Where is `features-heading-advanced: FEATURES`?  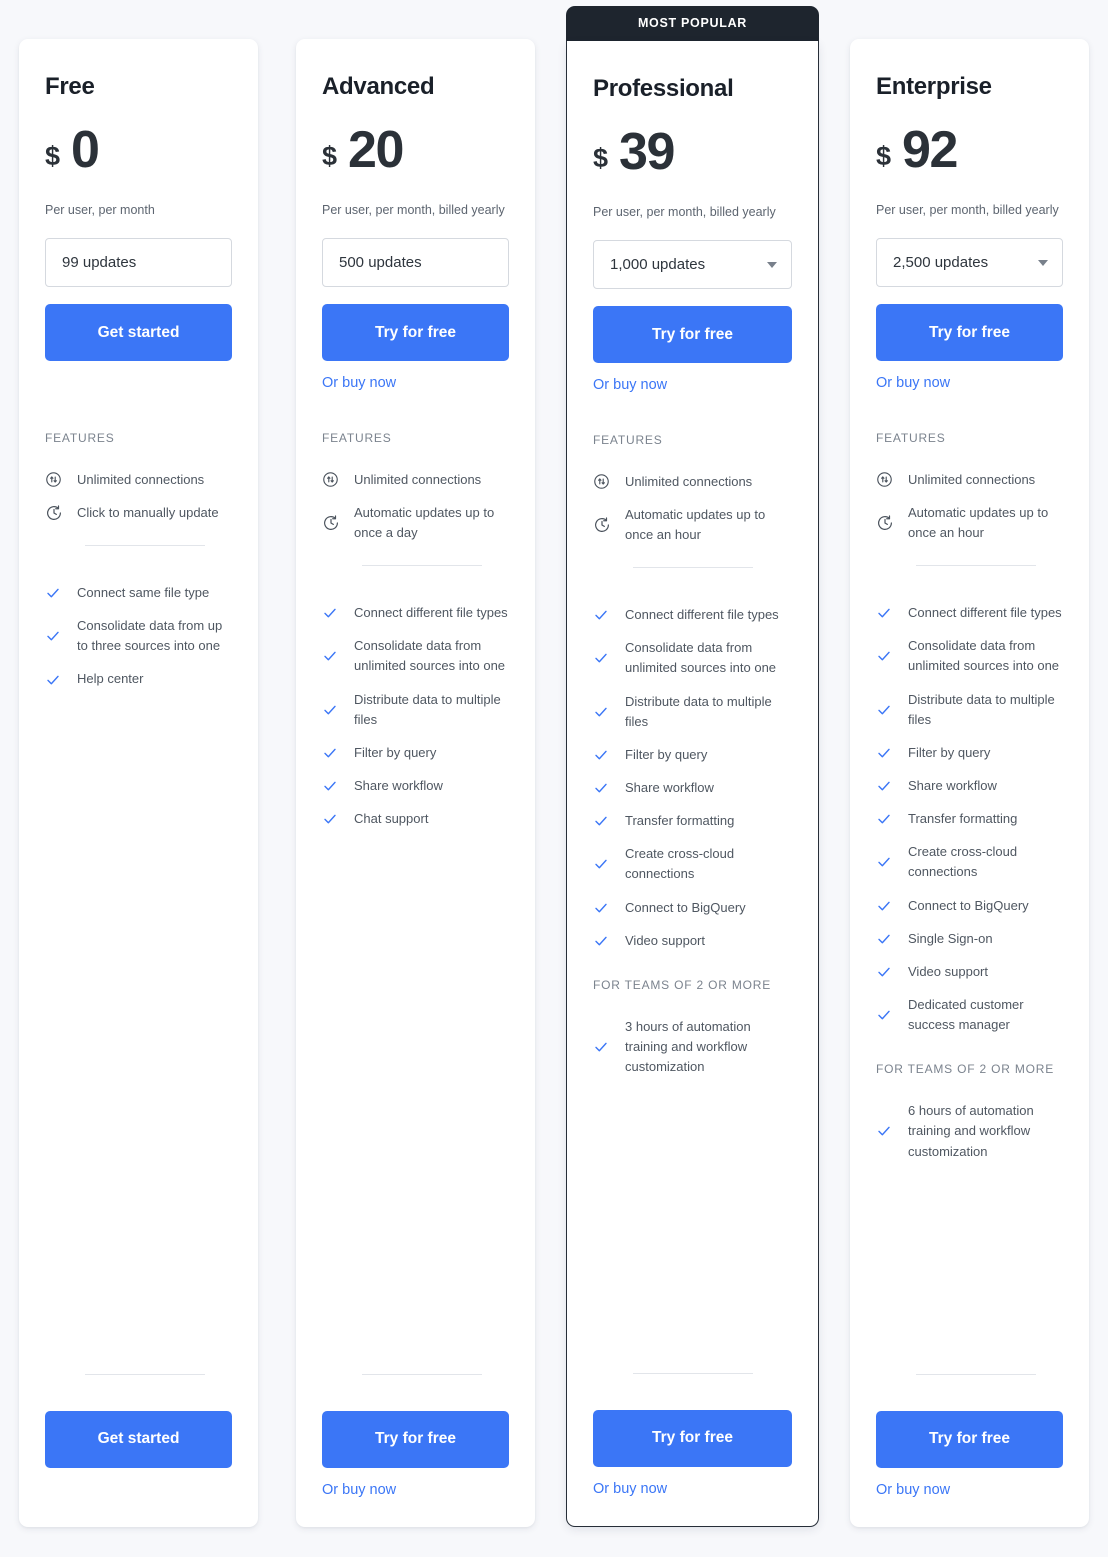 features-heading-advanced: FEATURES is located at coordinates (357, 437).